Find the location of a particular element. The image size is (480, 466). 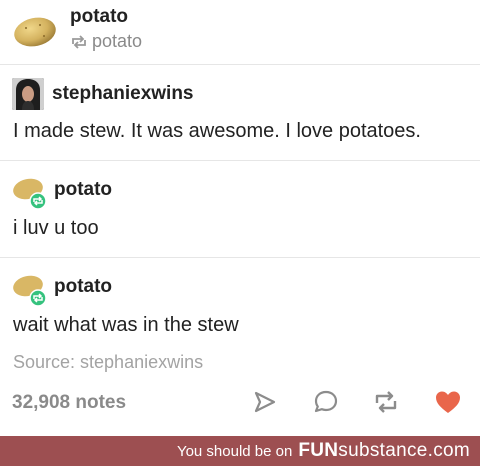

source-link: Source: stephaniexwins is located at coordinates (108, 362).